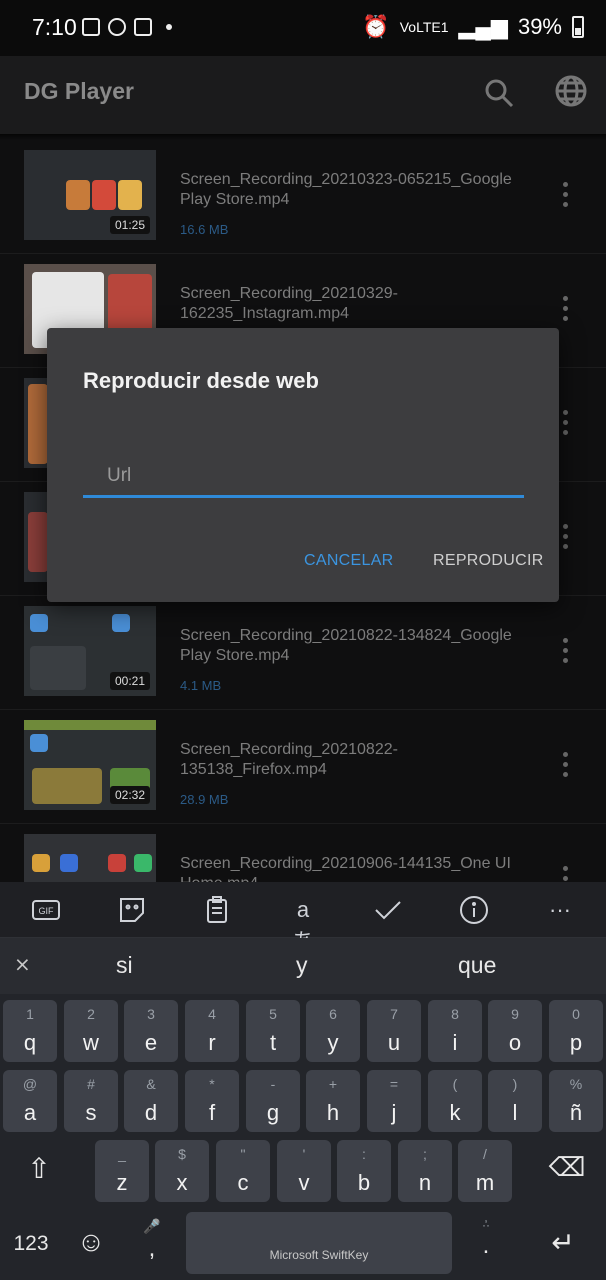 The image size is (606, 1280). What do you see at coordinates (90, 651) in the screenshot?
I see `video-thumbnail: 00:21` at bounding box center [90, 651].